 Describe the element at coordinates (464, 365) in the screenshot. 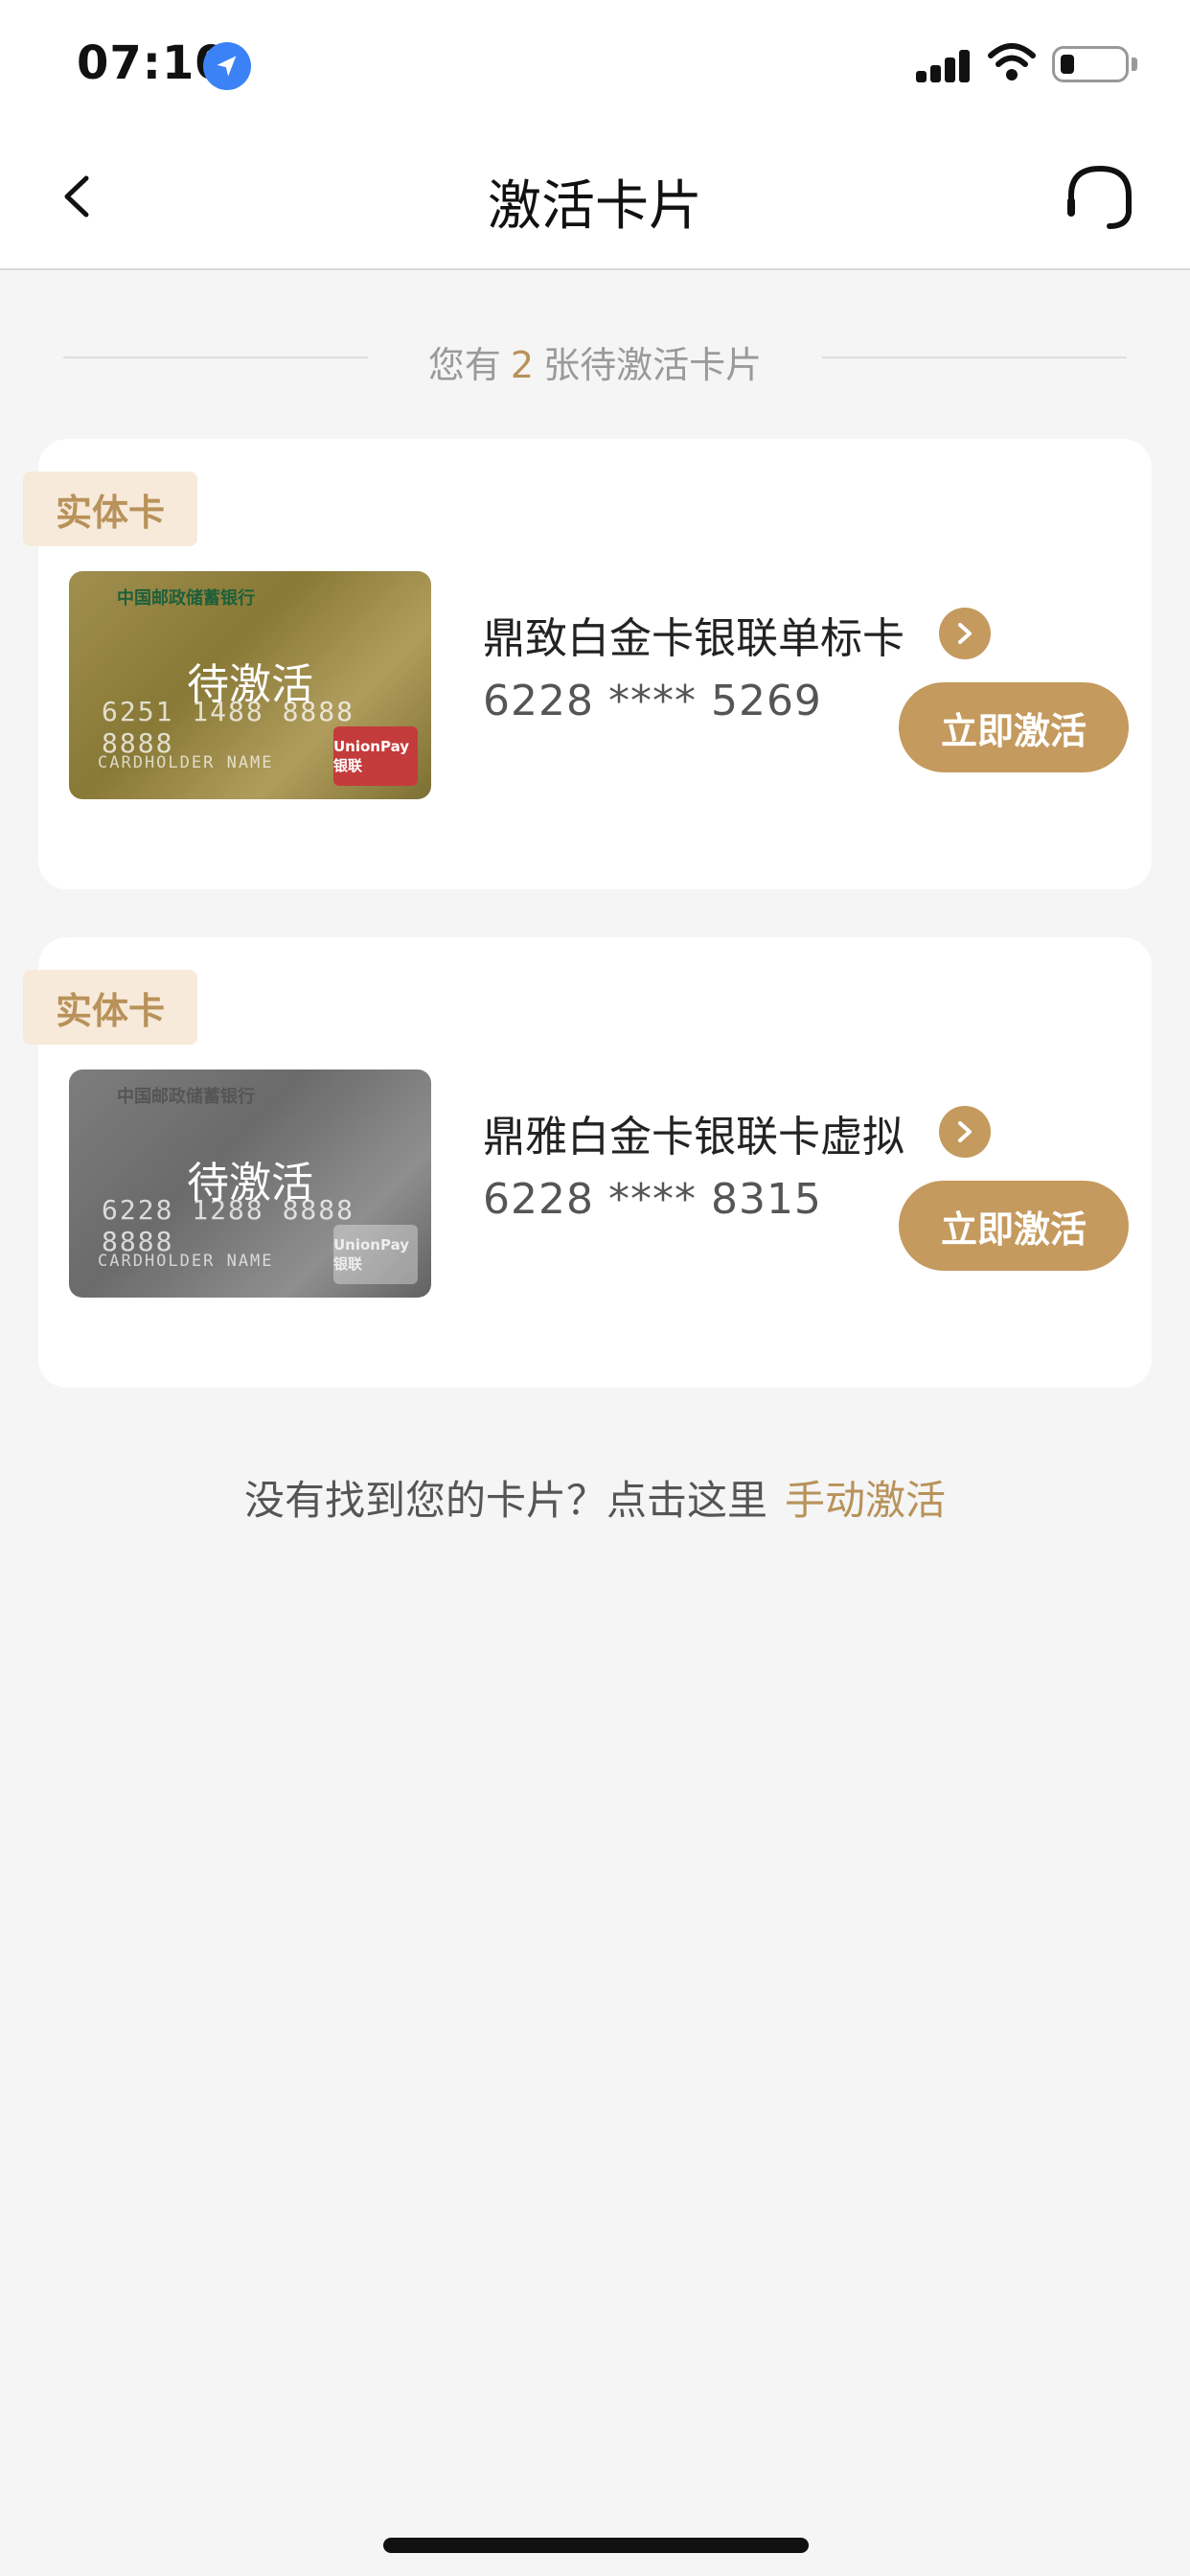

I see `summary-prefix: 您有` at that location.